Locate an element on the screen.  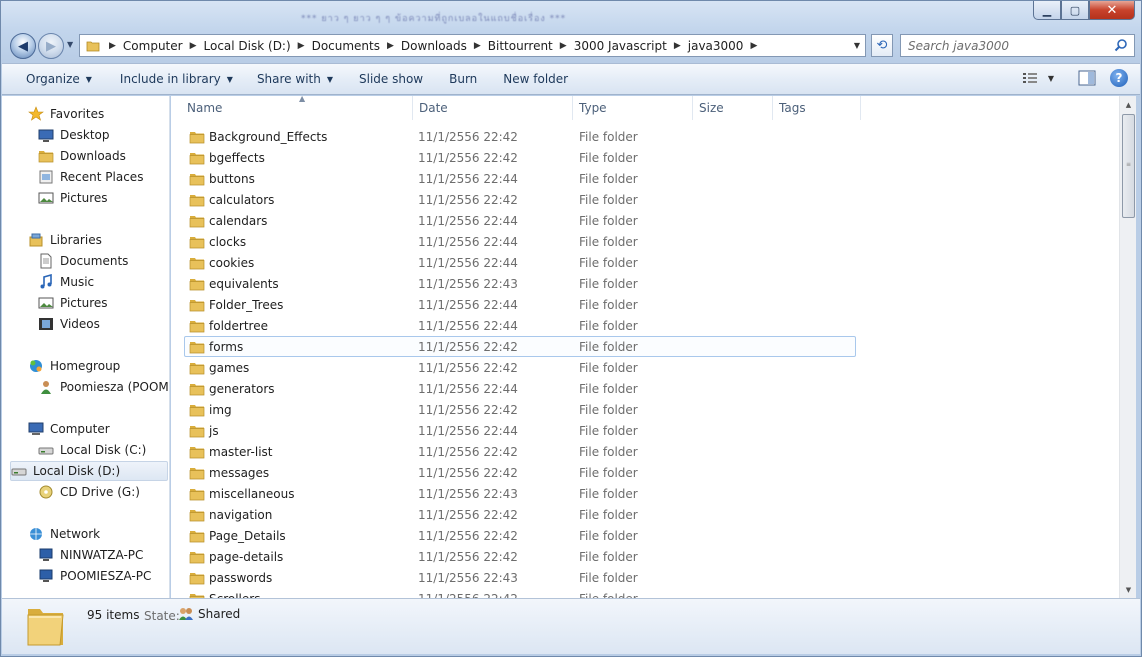
nav-group-network: Network is located at coordinates (98, 534).